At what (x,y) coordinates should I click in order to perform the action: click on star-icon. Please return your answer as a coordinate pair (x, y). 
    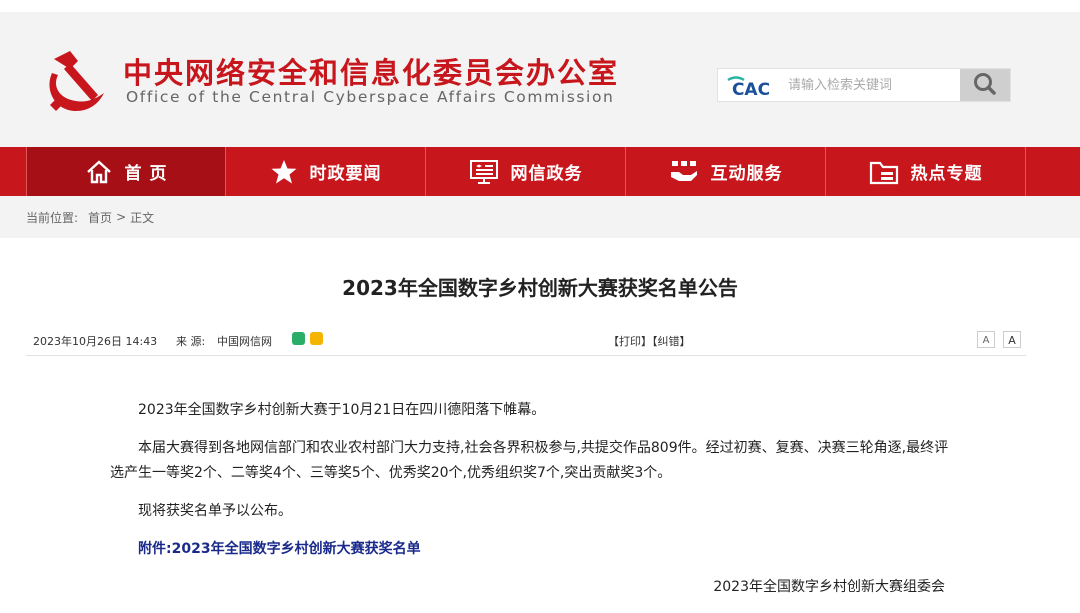
    Looking at the image, I should click on (283, 171).